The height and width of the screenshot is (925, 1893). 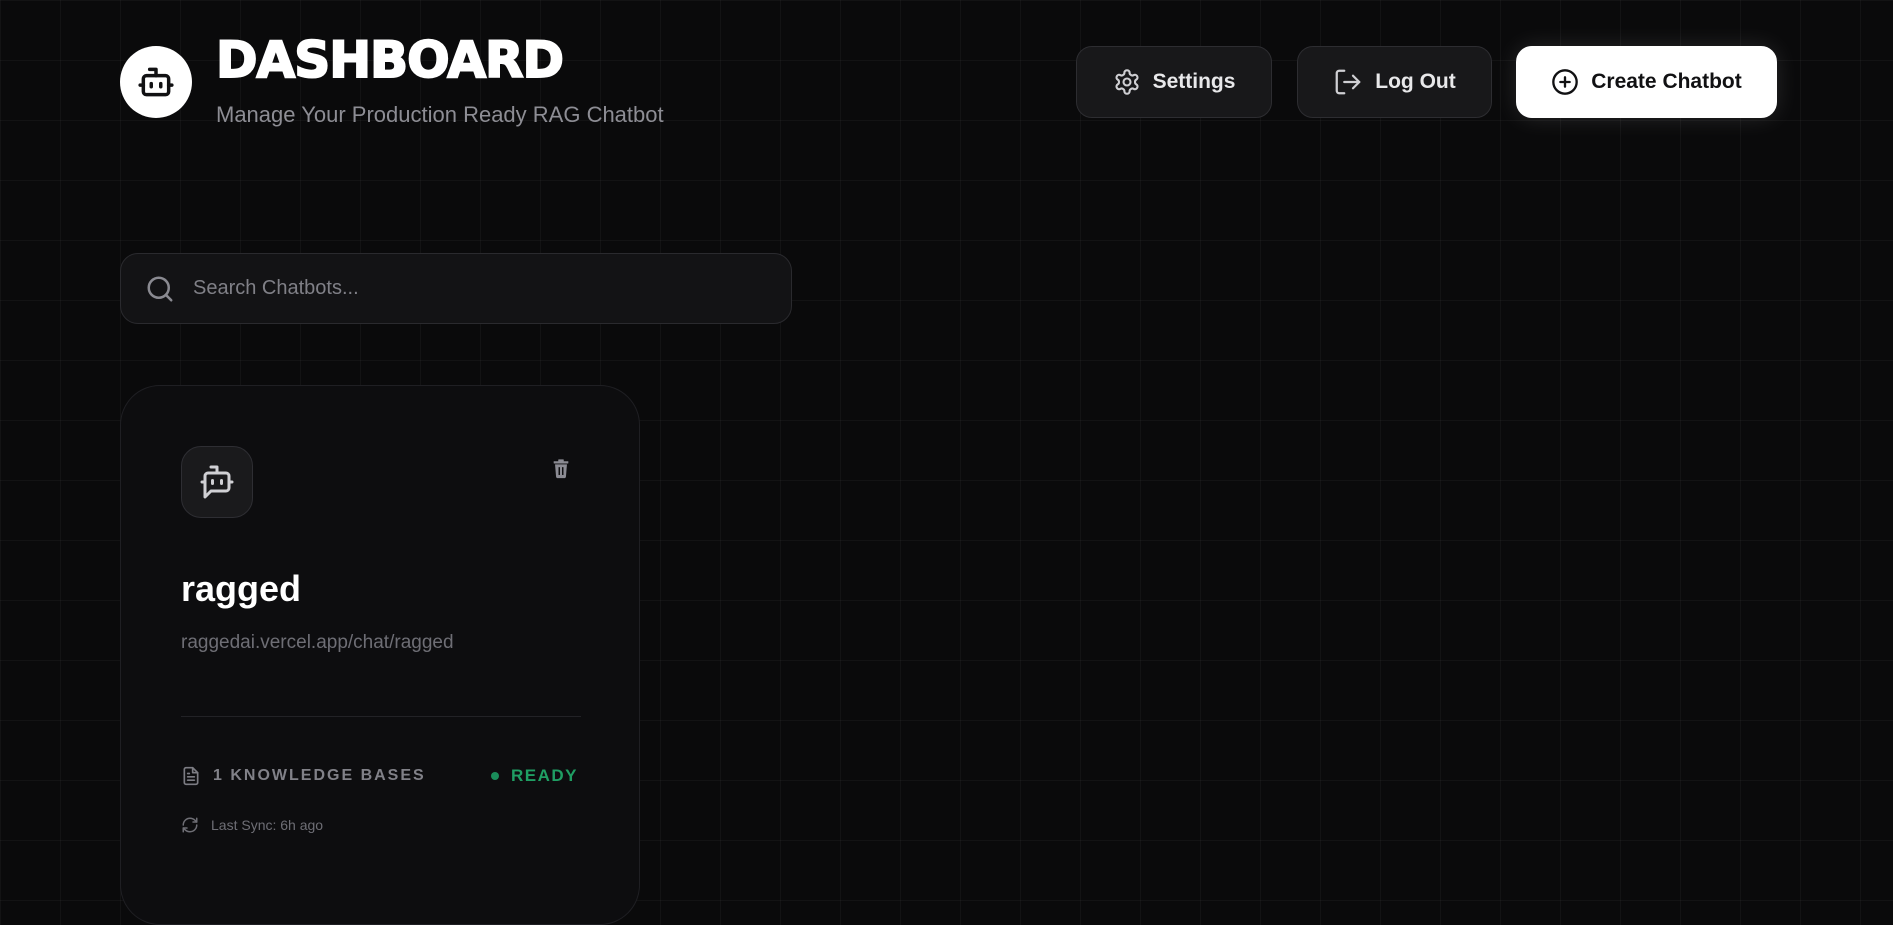 What do you see at coordinates (1565, 82) in the screenshot?
I see `plus-circle-icon` at bounding box center [1565, 82].